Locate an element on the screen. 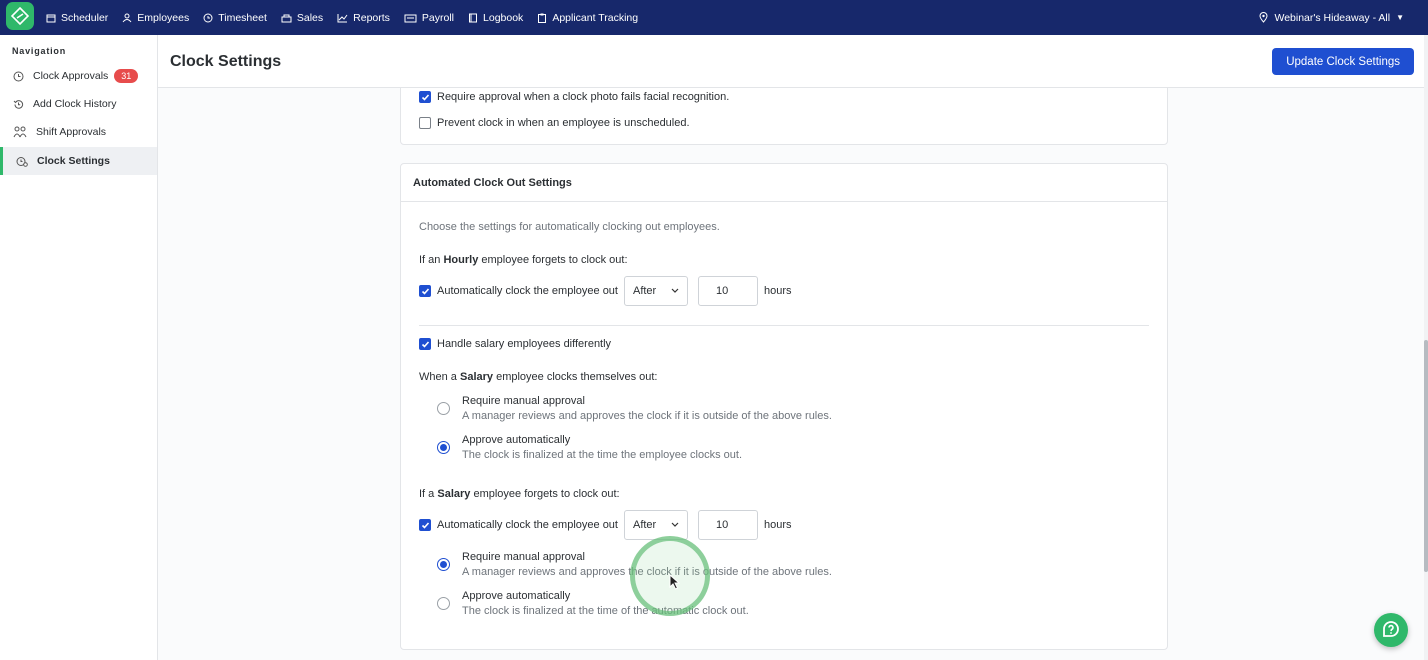 The height and width of the screenshot is (660, 1428). salary-self-auto-radio is located at coordinates (443, 447).